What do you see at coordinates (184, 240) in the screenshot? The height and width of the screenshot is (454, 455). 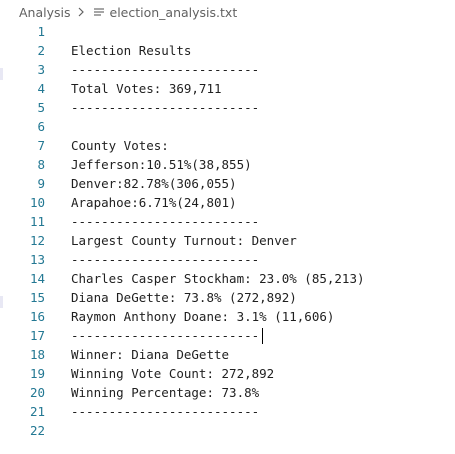 I see `line-text: Largest County Turnout: Denver` at bounding box center [184, 240].